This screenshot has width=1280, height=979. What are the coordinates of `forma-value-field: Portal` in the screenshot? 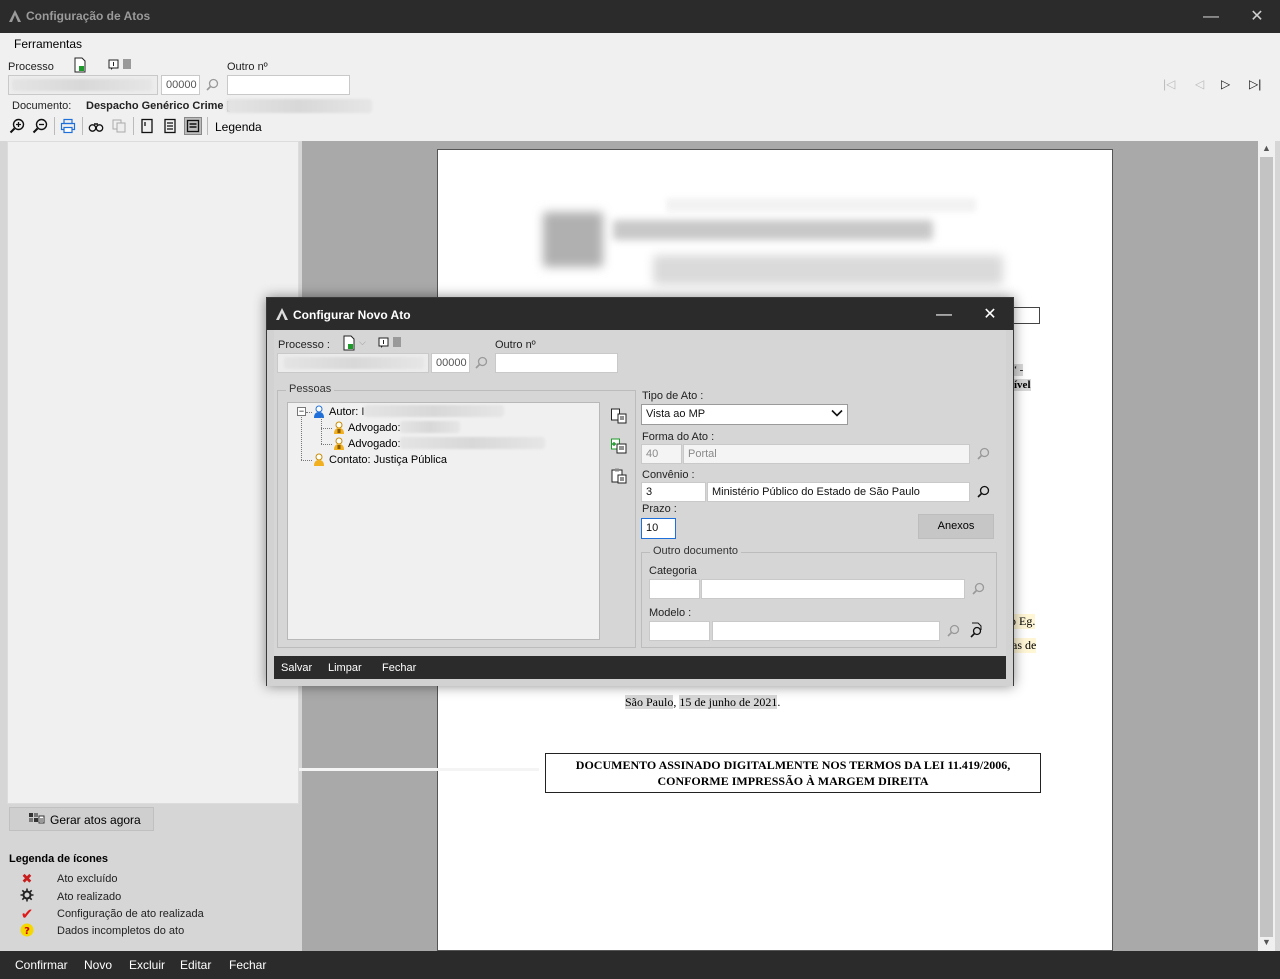 It's located at (826, 454).